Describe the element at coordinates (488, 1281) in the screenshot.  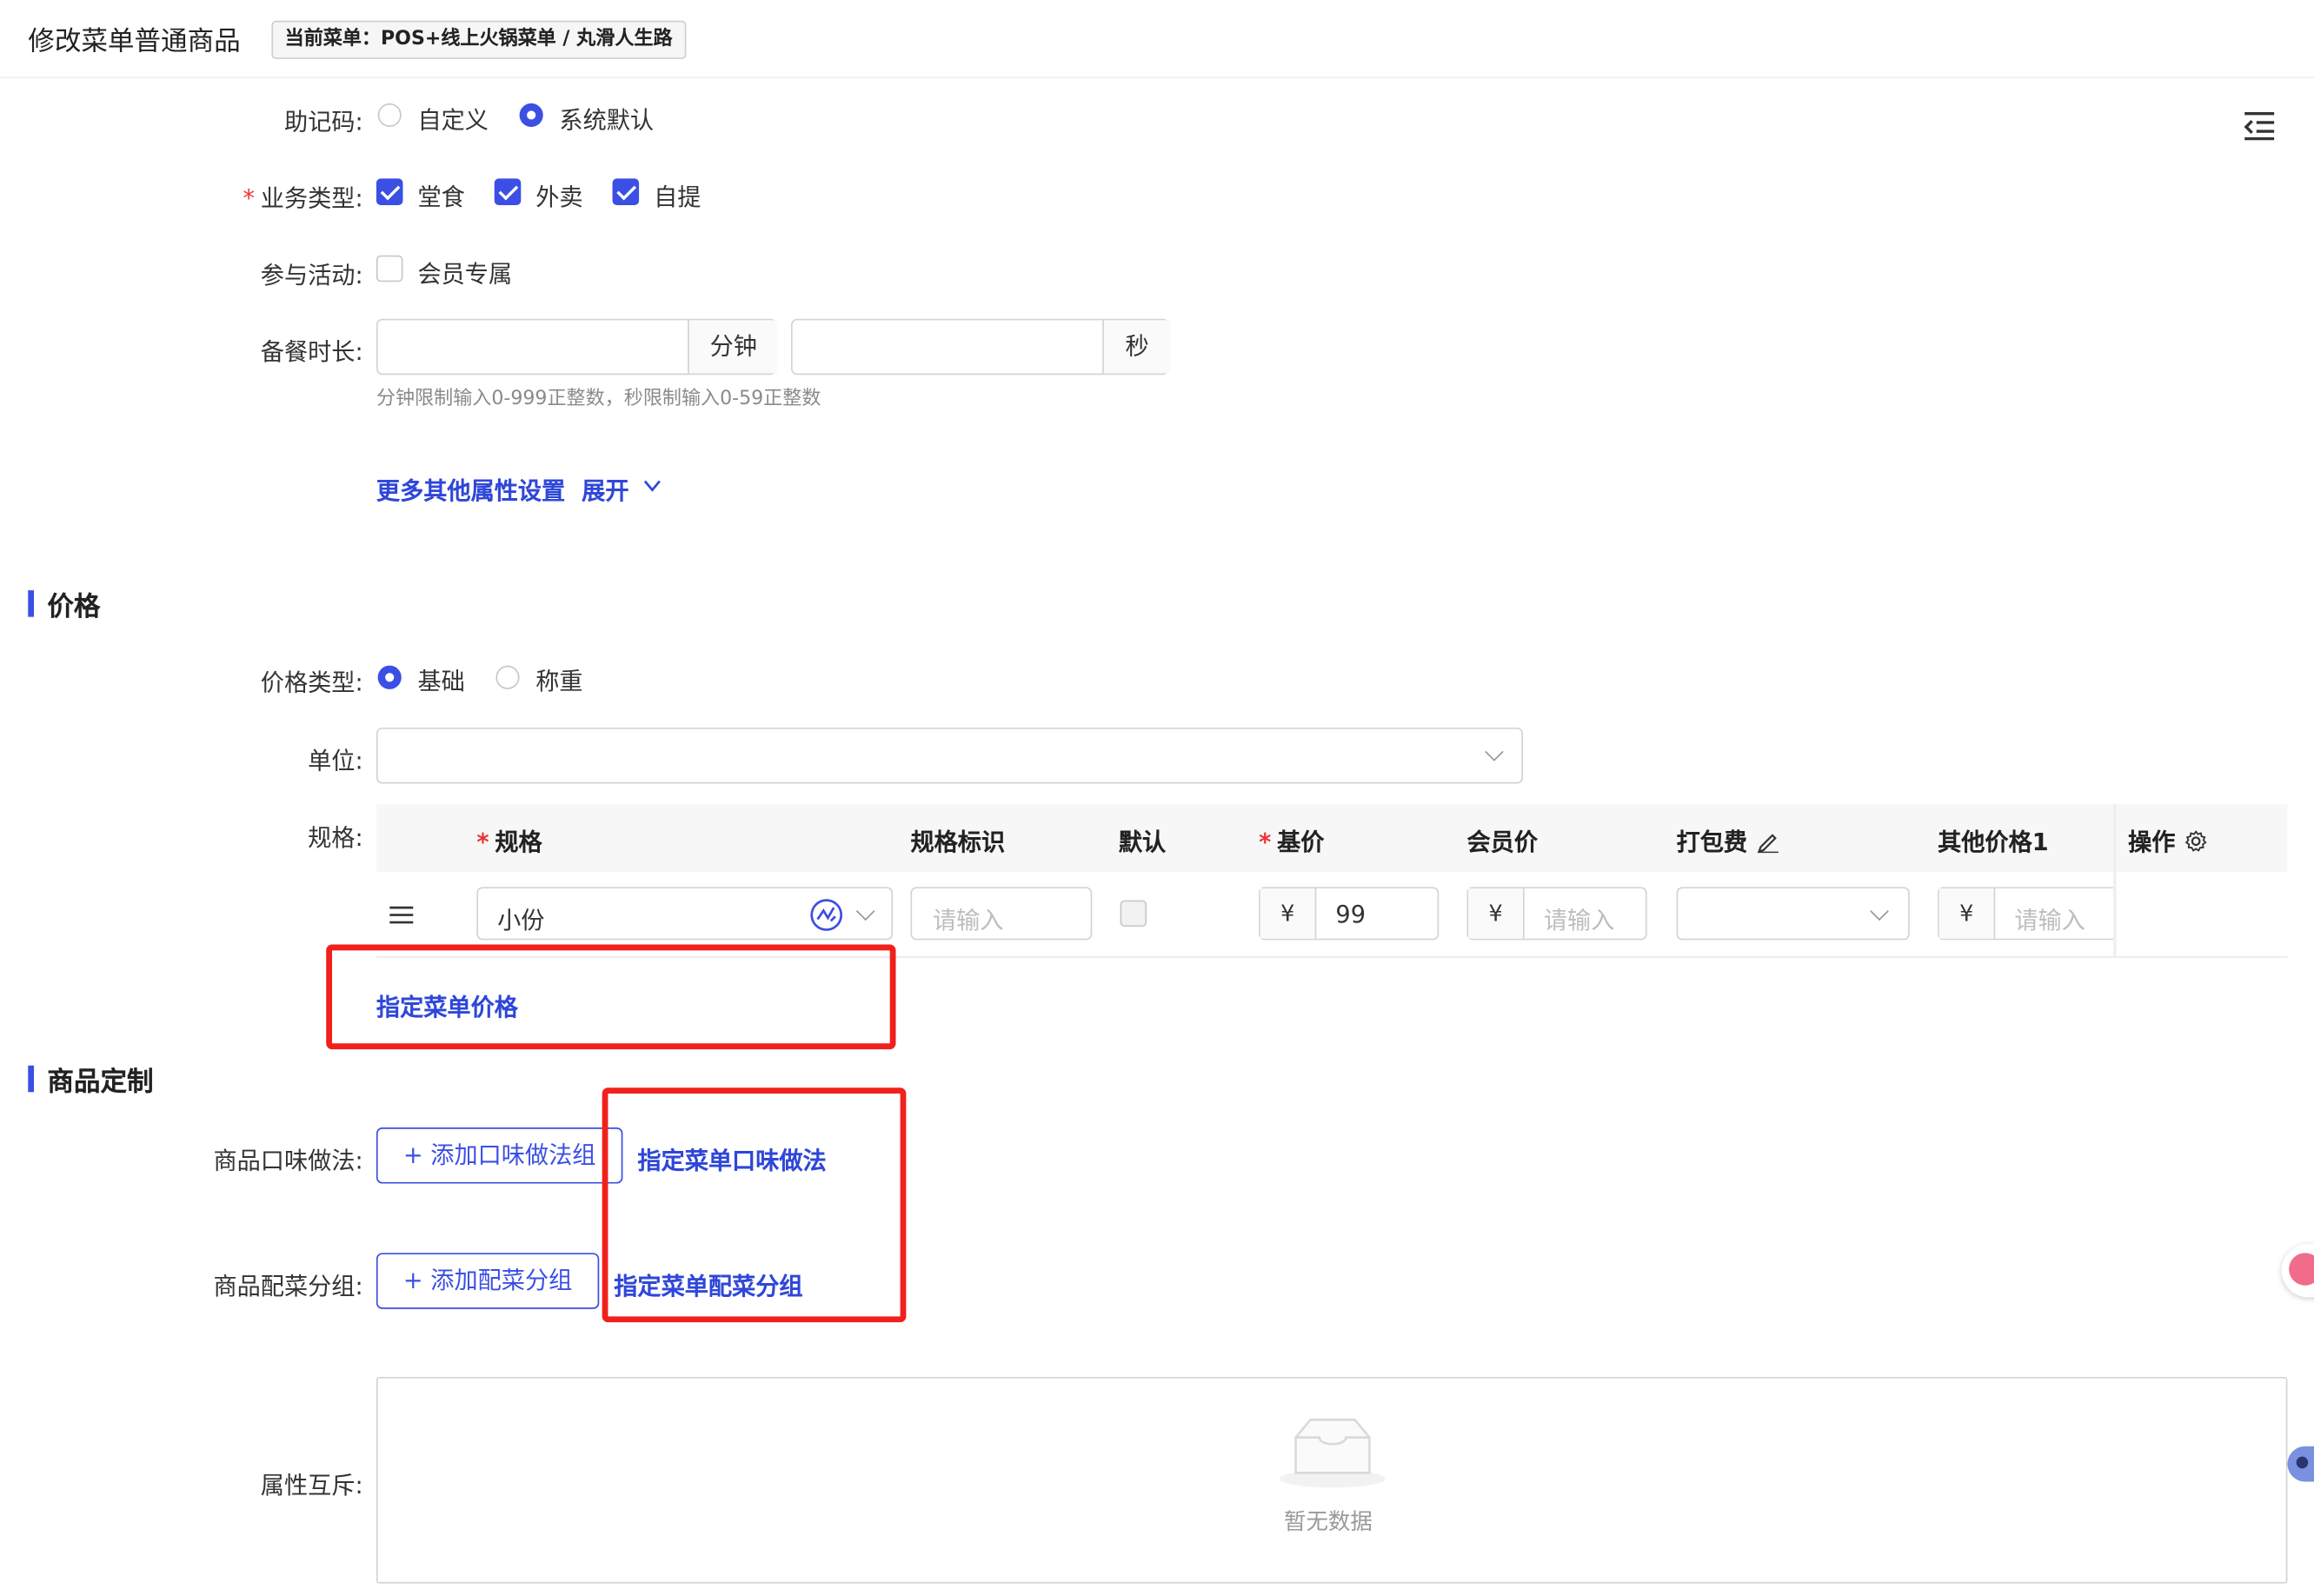
I see `add-side-dish-group-button: + 添加配菜分组` at that location.